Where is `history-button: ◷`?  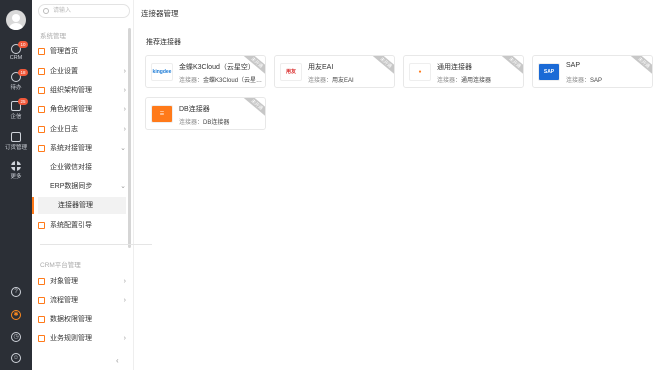
history-button: ◷ is located at coordinates (16, 337).